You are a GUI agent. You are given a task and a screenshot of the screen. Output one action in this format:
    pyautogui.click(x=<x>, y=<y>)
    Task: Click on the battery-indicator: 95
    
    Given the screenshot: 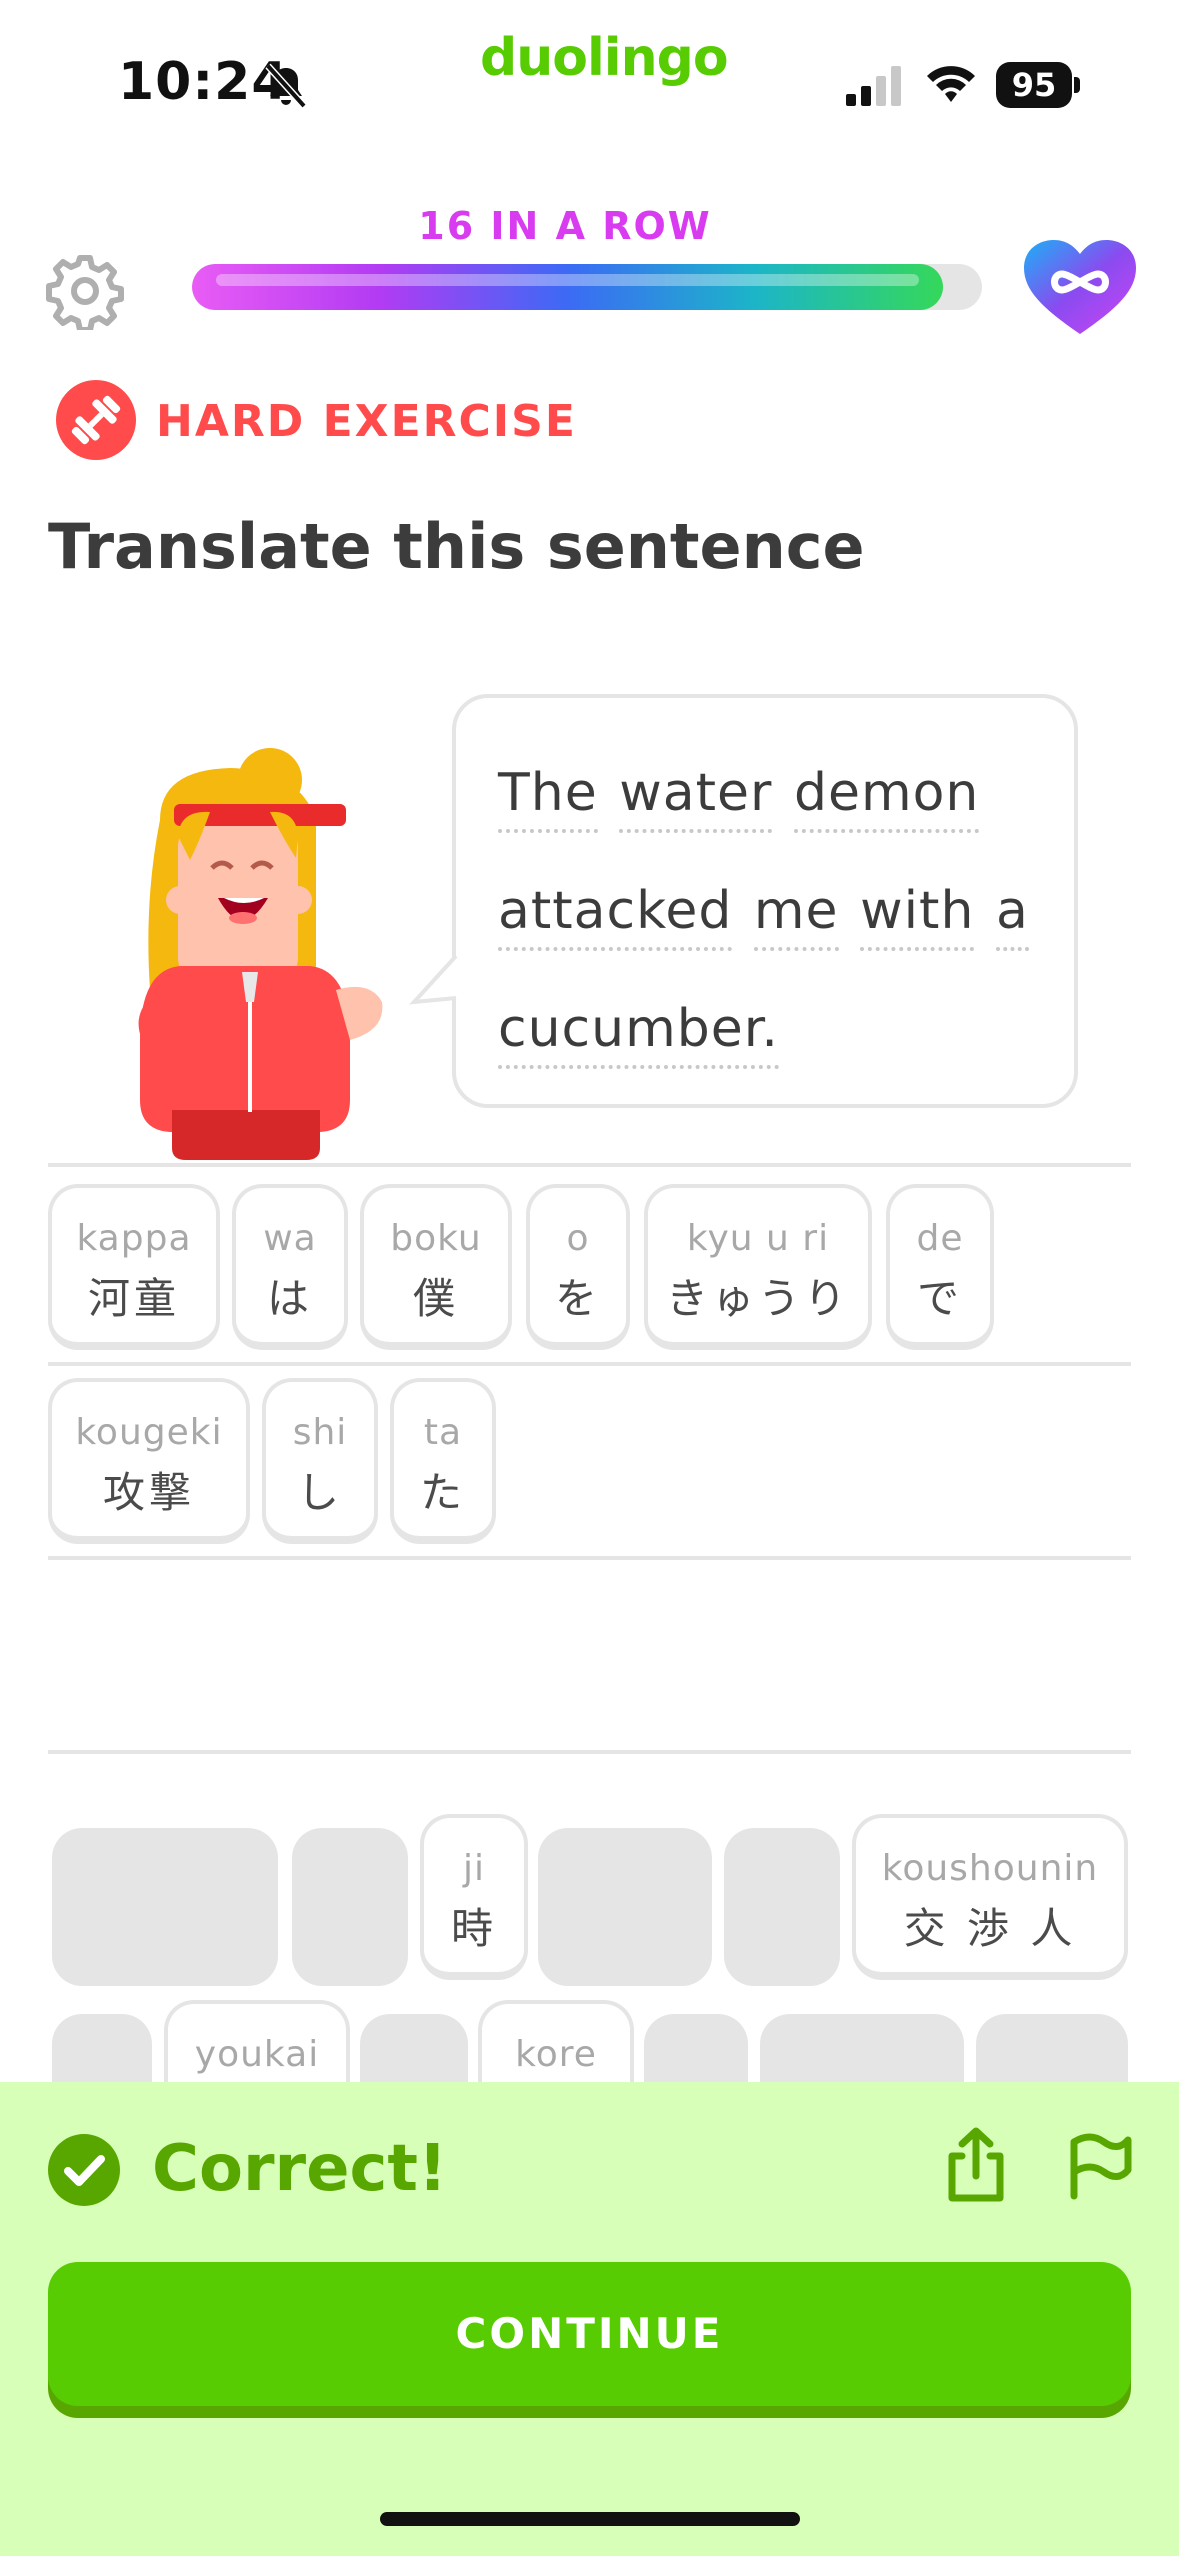 What is the action you would take?
    pyautogui.click(x=1038, y=85)
    